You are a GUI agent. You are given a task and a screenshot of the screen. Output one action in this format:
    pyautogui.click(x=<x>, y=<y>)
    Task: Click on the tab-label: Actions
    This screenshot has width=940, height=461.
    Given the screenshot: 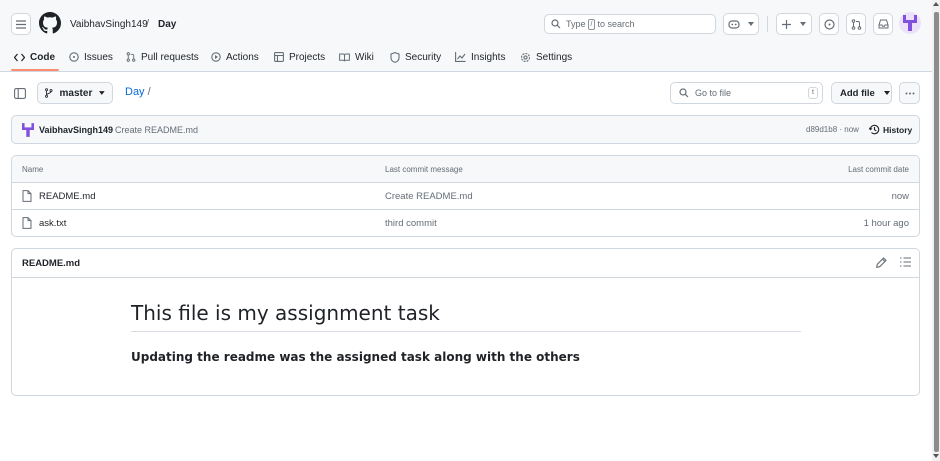 What is the action you would take?
    pyautogui.click(x=242, y=57)
    